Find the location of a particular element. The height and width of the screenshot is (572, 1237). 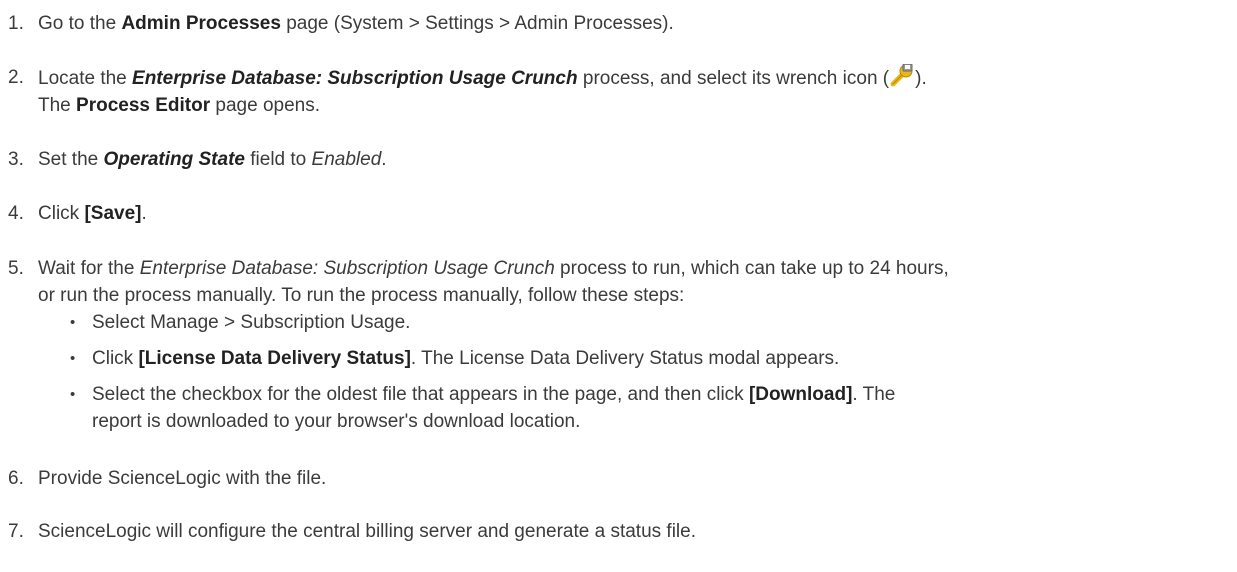

button-name-download: [Download] is located at coordinates (800, 394).